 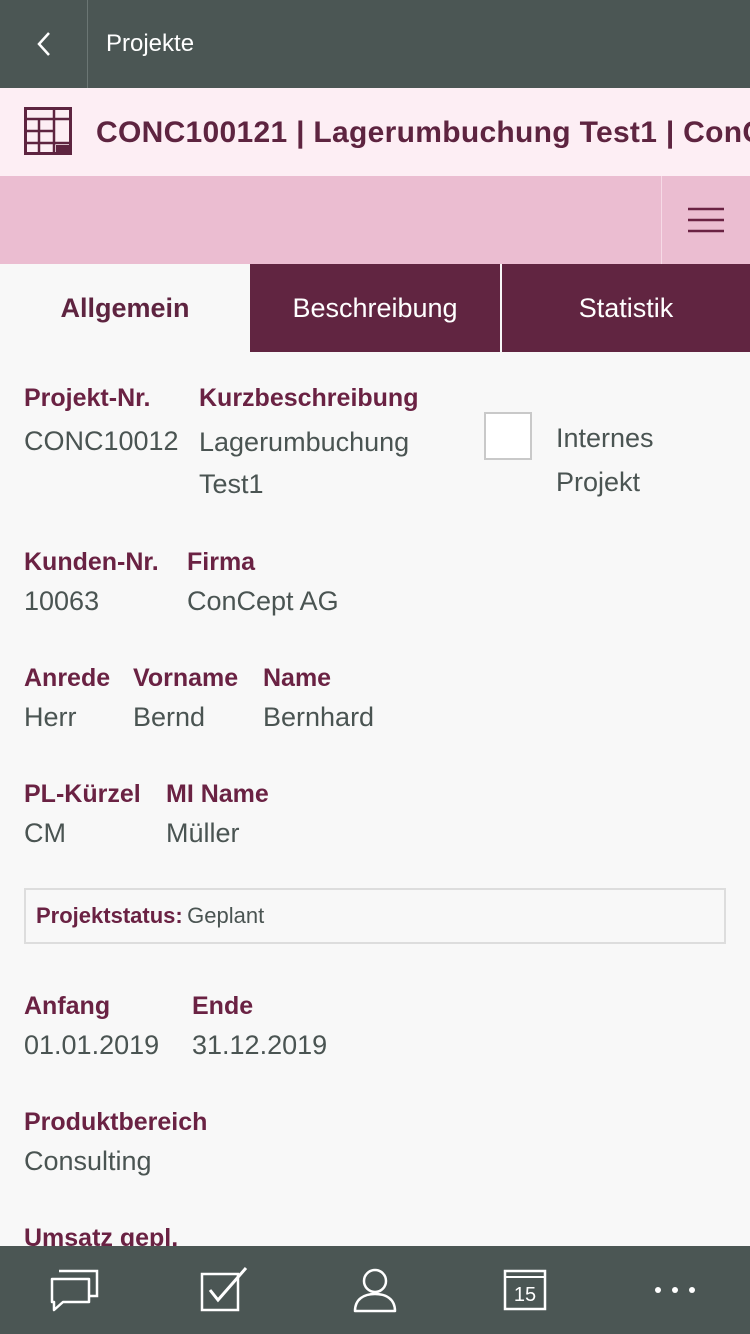 What do you see at coordinates (375, 916) in the screenshot?
I see `projektstatus-box: Projektstatus: Geplant` at bounding box center [375, 916].